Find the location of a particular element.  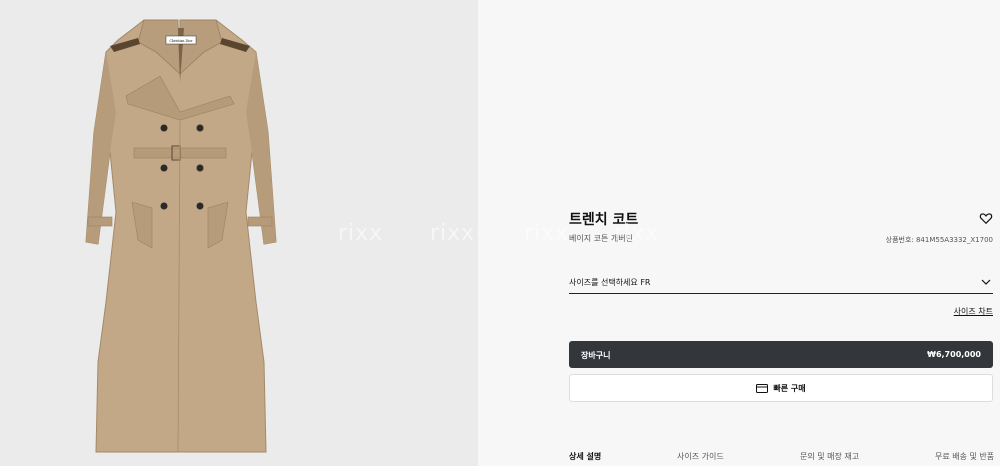

chevron-down-icon is located at coordinates (986, 282).